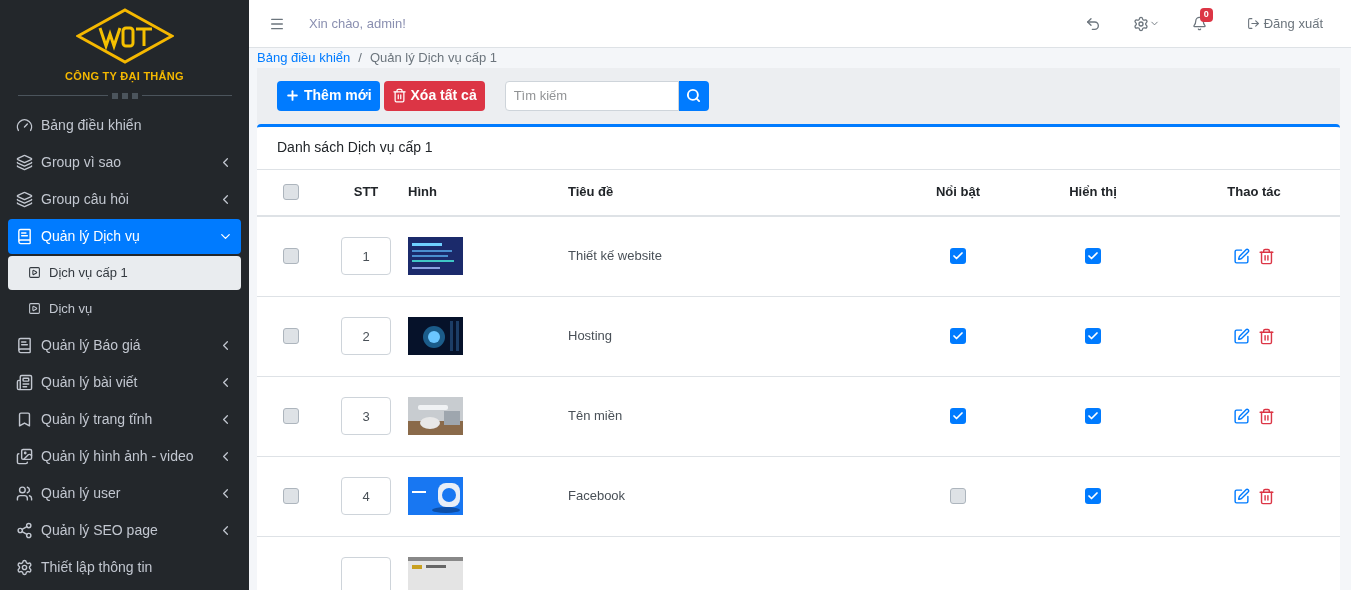 The width and height of the screenshot is (1351, 590). What do you see at coordinates (124, 456) in the screenshot?
I see `sidebar-item: Quản lý hình ảnh - video` at bounding box center [124, 456].